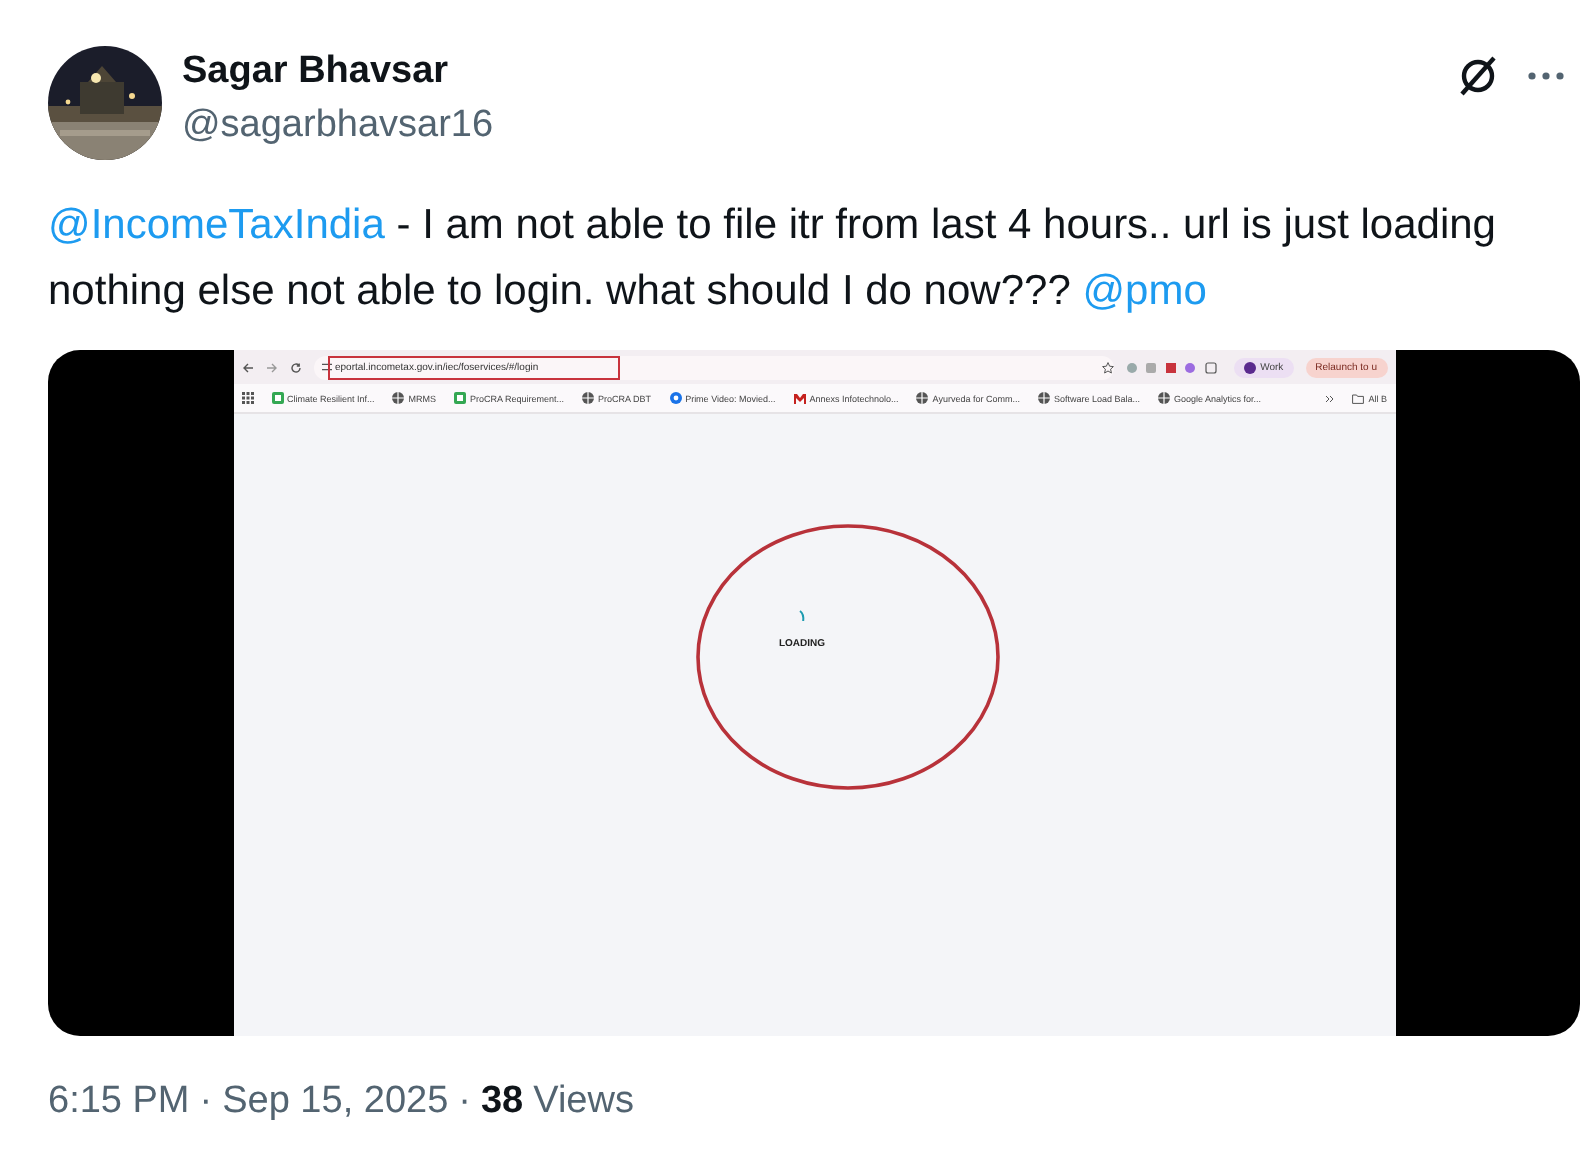 The height and width of the screenshot is (1166, 1596). What do you see at coordinates (675, 398) in the screenshot?
I see `video-icon` at bounding box center [675, 398].